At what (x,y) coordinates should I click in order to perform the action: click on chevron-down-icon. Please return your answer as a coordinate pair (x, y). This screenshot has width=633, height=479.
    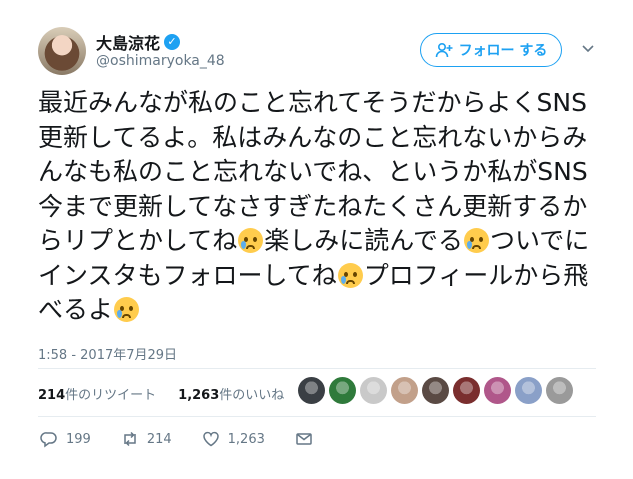
    Looking at the image, I should click on (588, 48).